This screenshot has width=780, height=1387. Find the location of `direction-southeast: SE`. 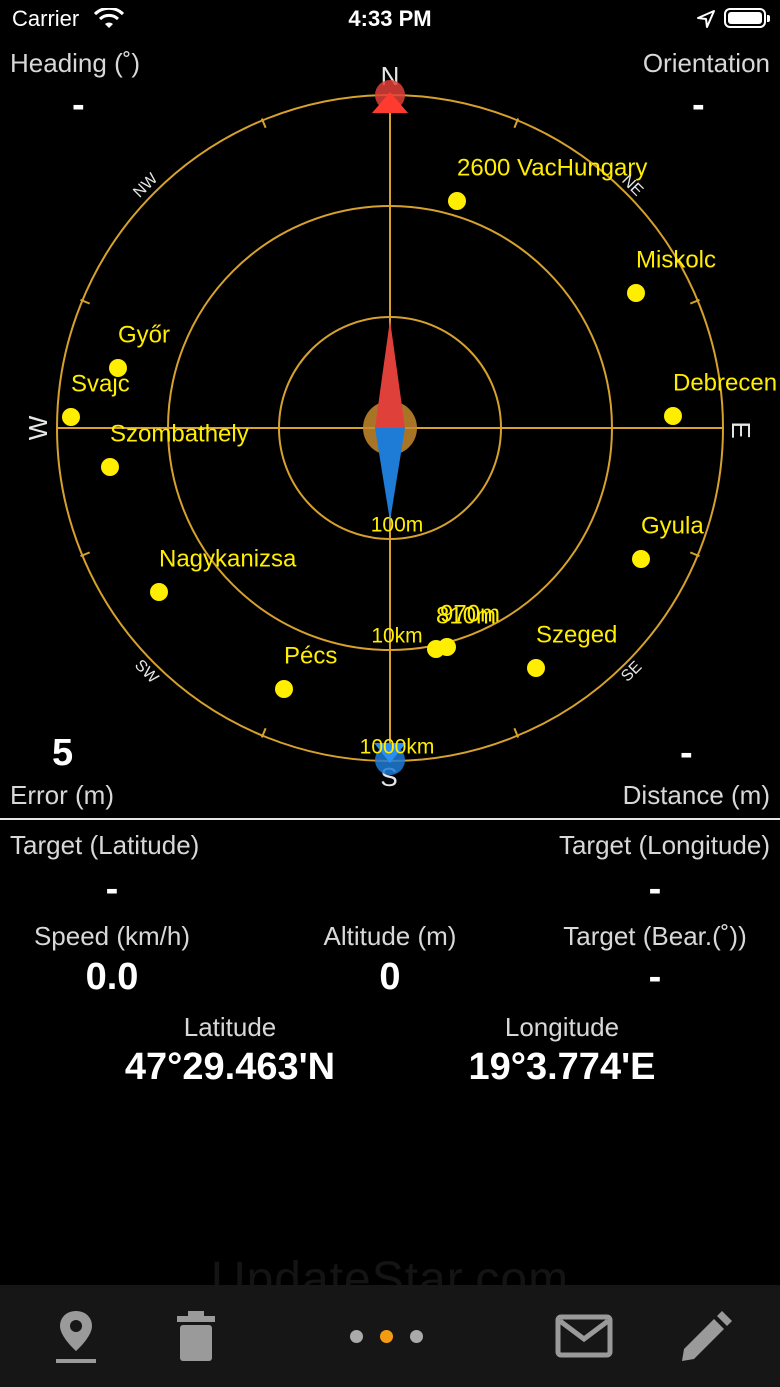

direction-southeast: SE is located at coordinates (631, 671).